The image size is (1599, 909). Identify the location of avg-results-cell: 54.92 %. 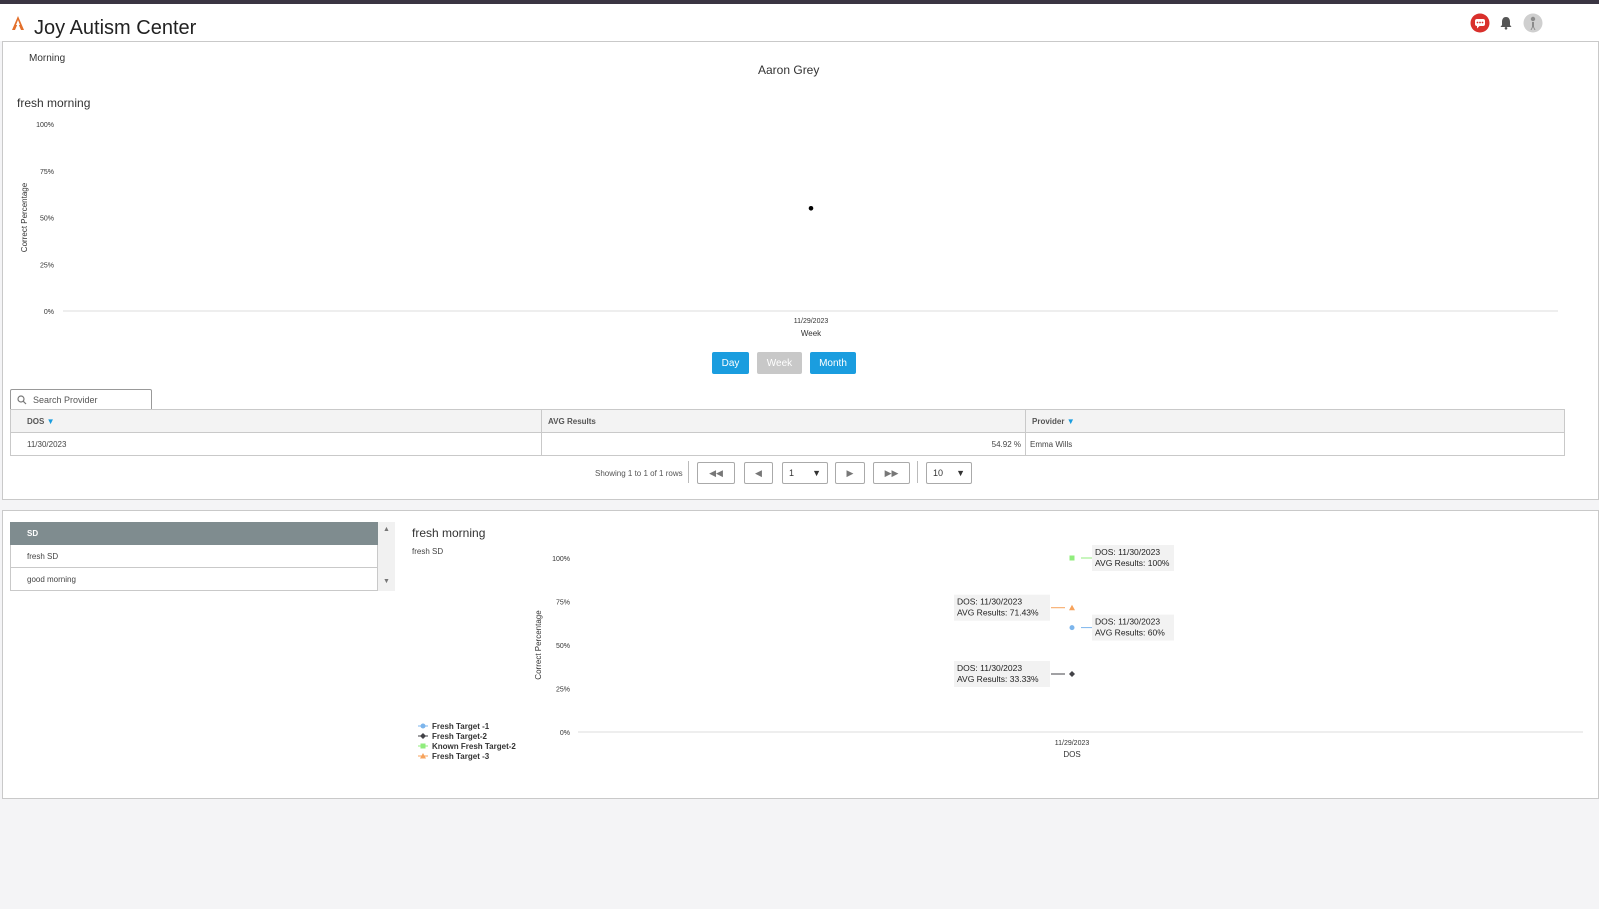
(783, 444).